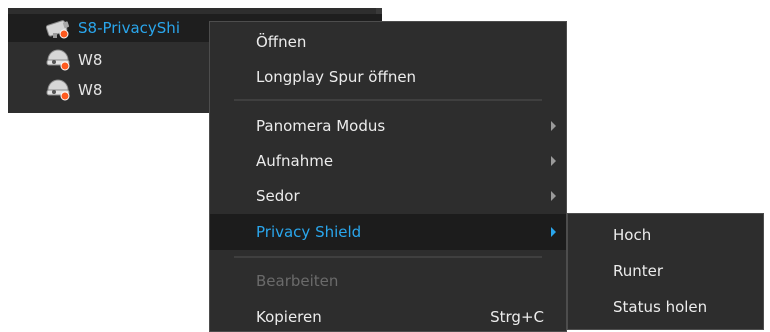 This screenshot has width=770, height=332. What do you see at coordinates (388, 42) in the screenshot?
I see `menu-item-open: Öffnen` at bounding box center [388, 42].